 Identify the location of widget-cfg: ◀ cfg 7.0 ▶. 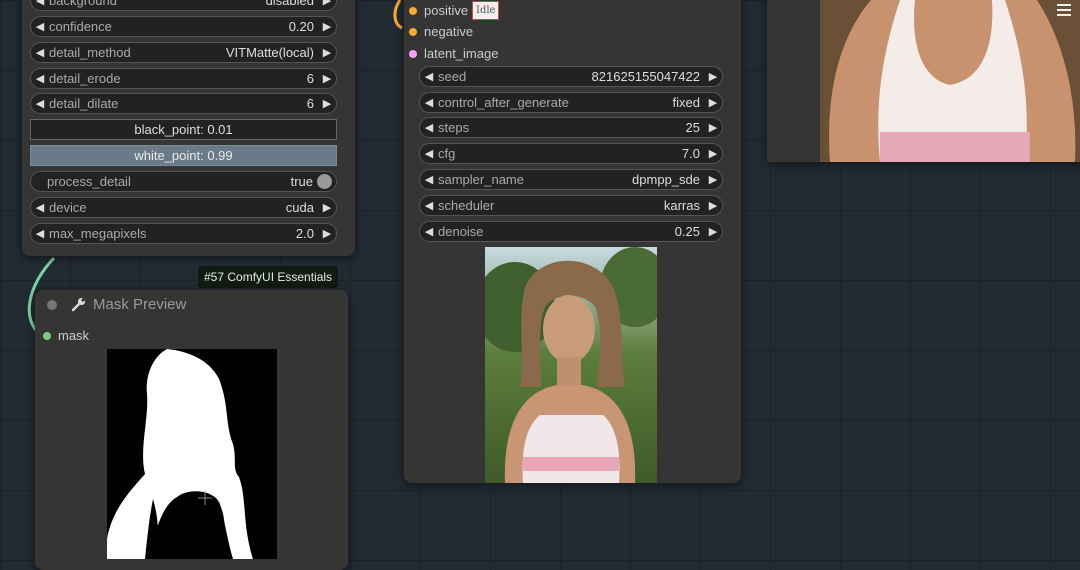
(571, 153).